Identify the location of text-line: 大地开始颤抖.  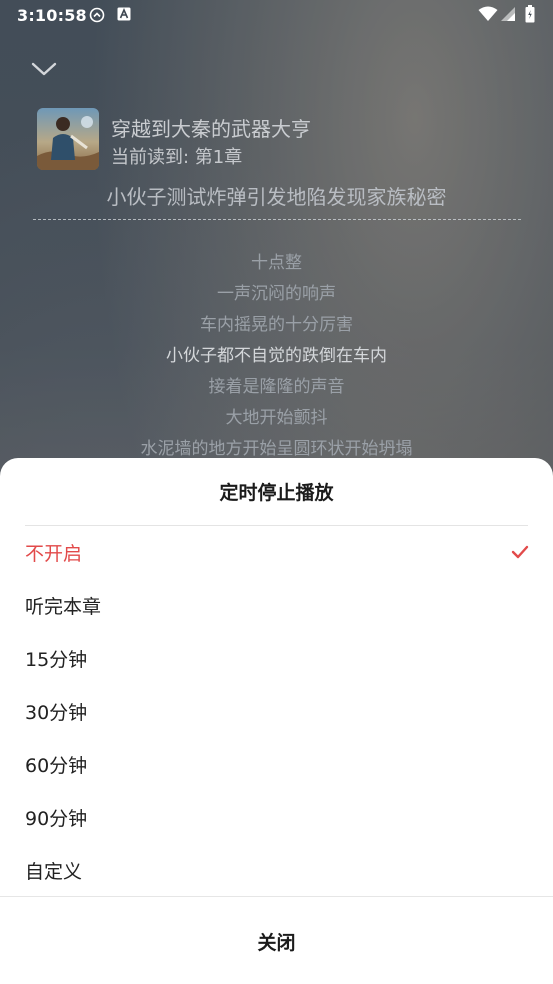
(276, 418).